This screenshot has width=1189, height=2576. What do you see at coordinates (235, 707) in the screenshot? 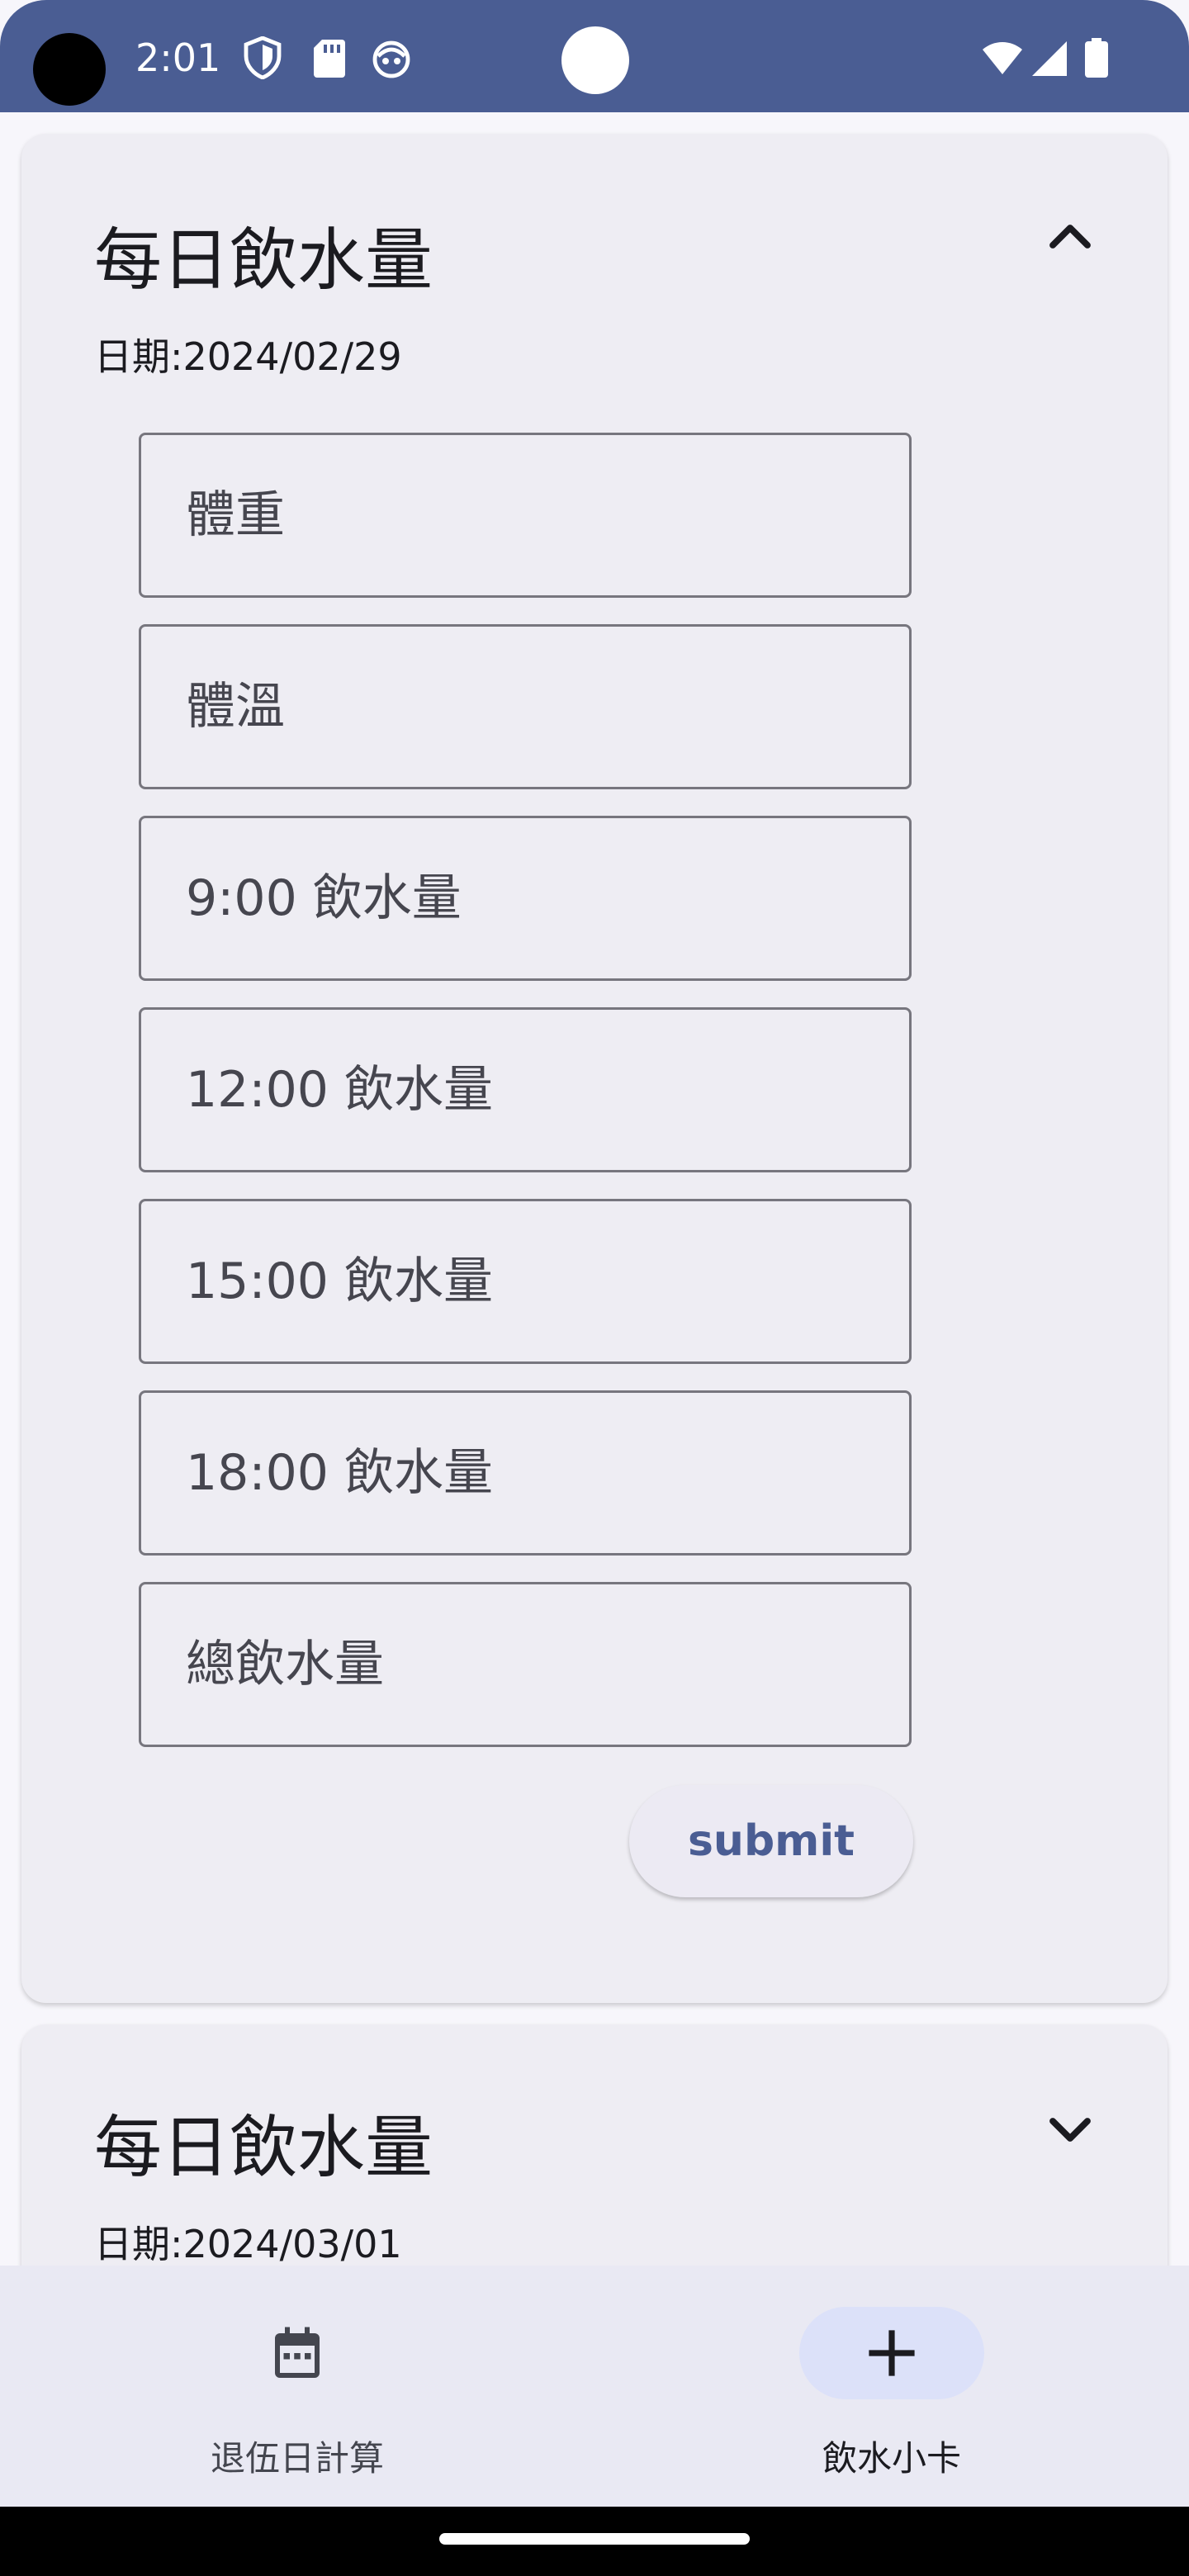
I see `temperature-placeholder: 體溫` at bounding box center [235, 707].